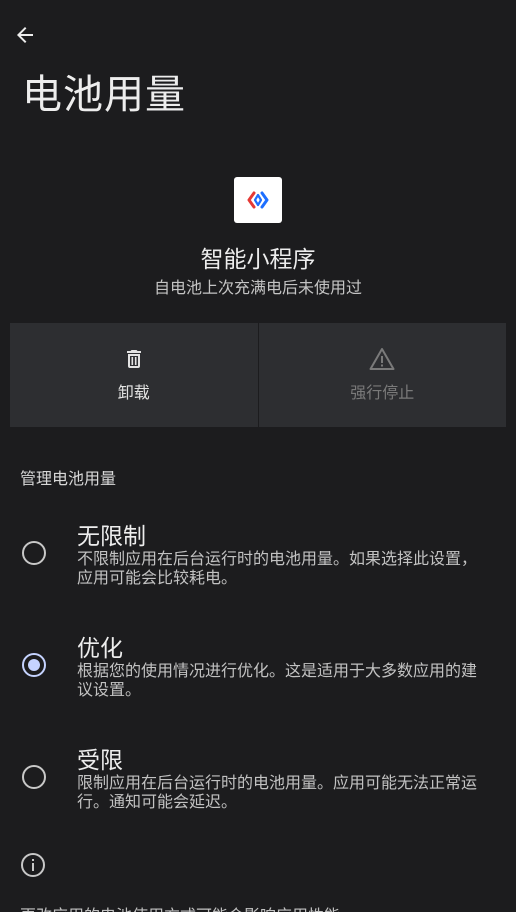 The image size is (516, 912). I want to click on option-description: 不限制应用在后台运行时的电池用量。如果选择此设置，应用可能会比较耗电。, so click(277, 568).